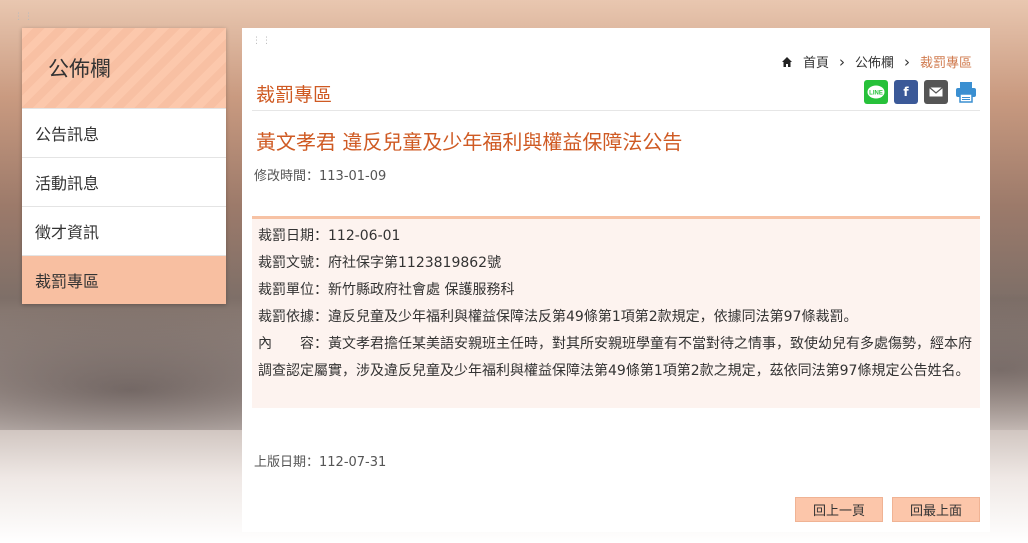 The width and height of the screenshot is (1028, 543). I want to click on penalty-unit: 裁罰單位：新竹縣政府社會處 保護服務科, so click(386, 290).